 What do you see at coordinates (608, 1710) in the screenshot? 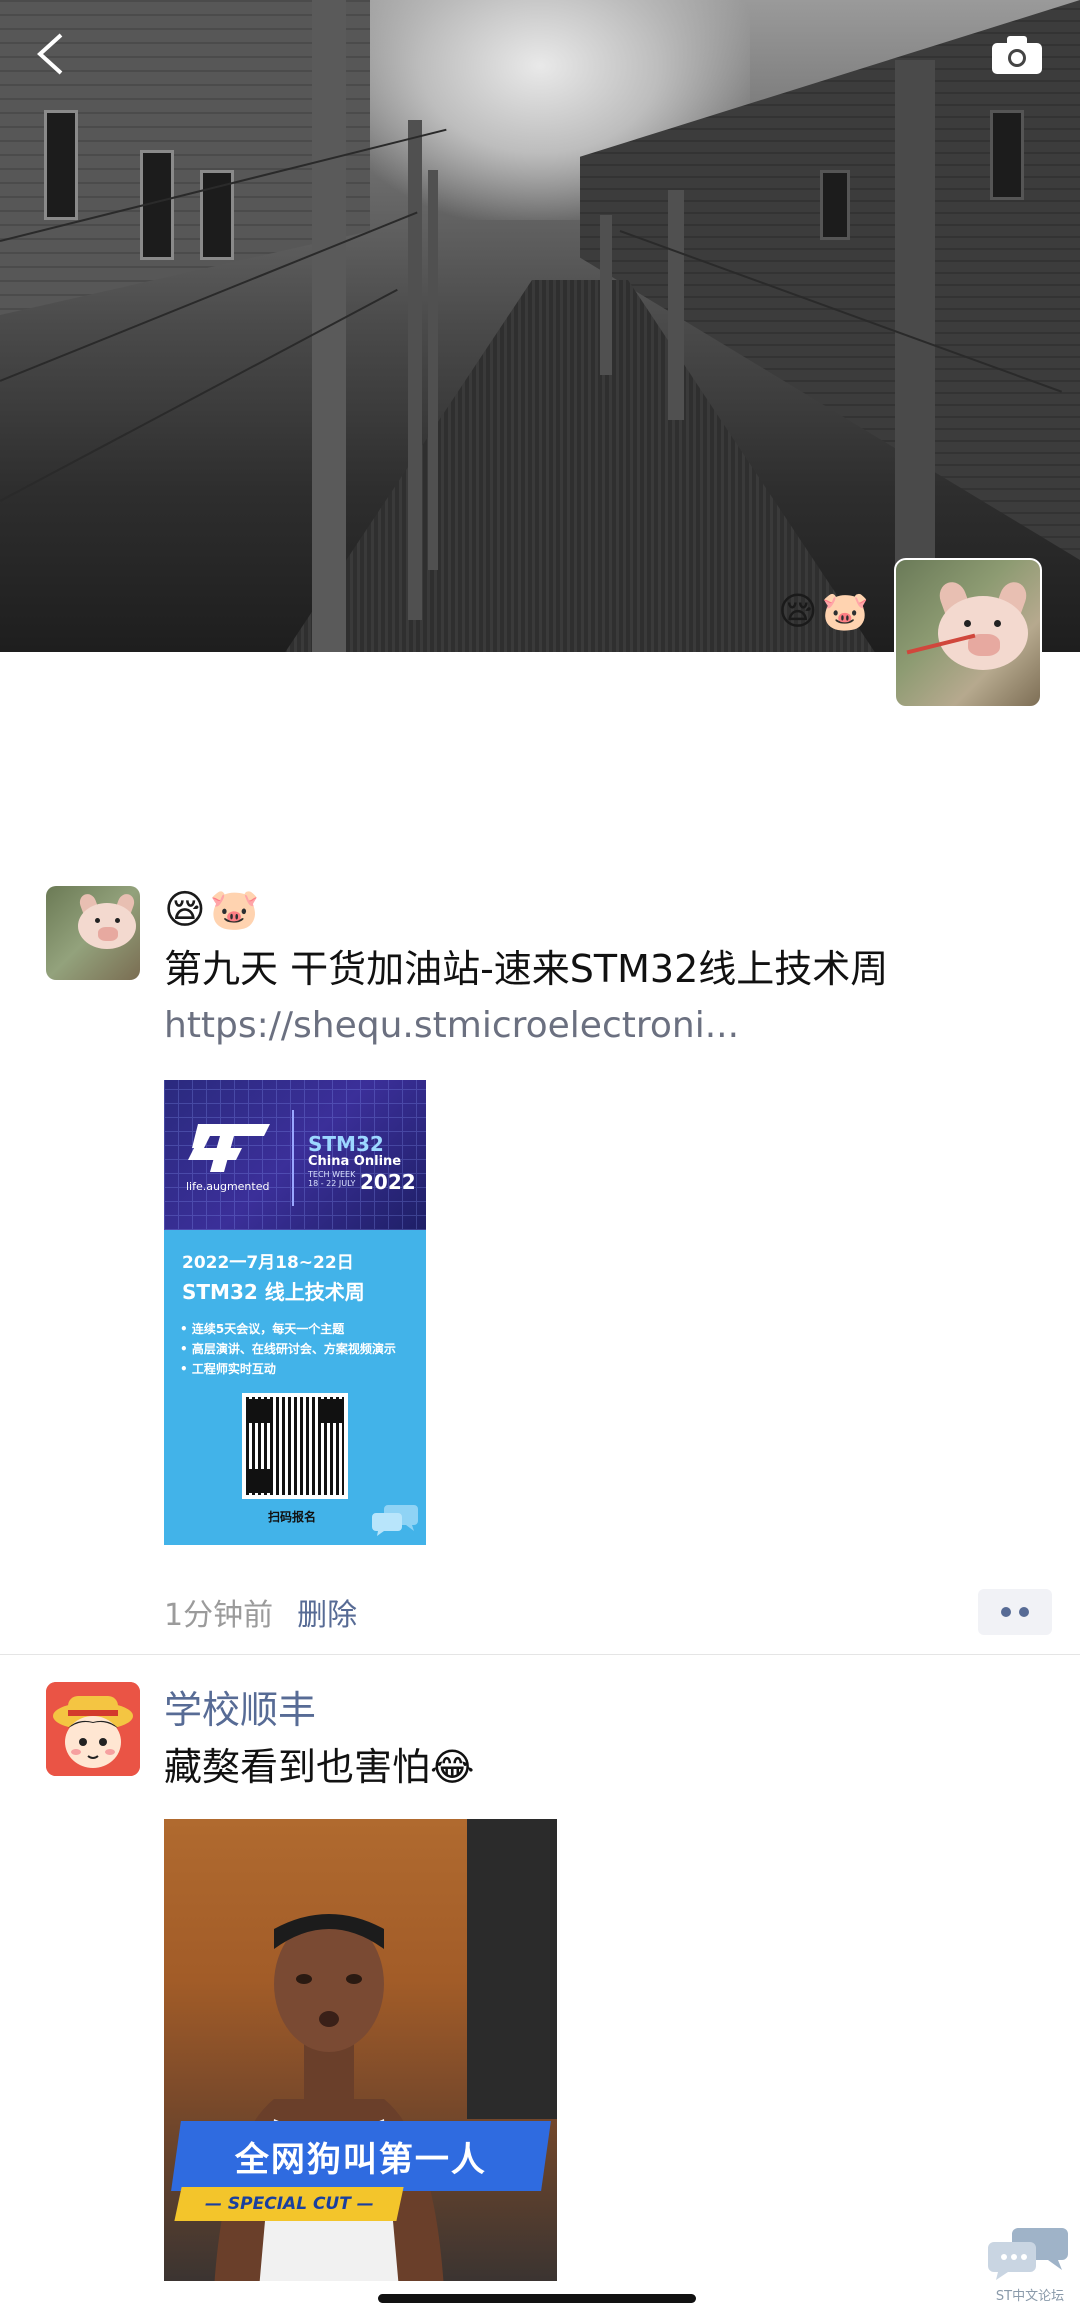
I see `post-nickname: 学校顺丰` at bounding box center [608, 1710].